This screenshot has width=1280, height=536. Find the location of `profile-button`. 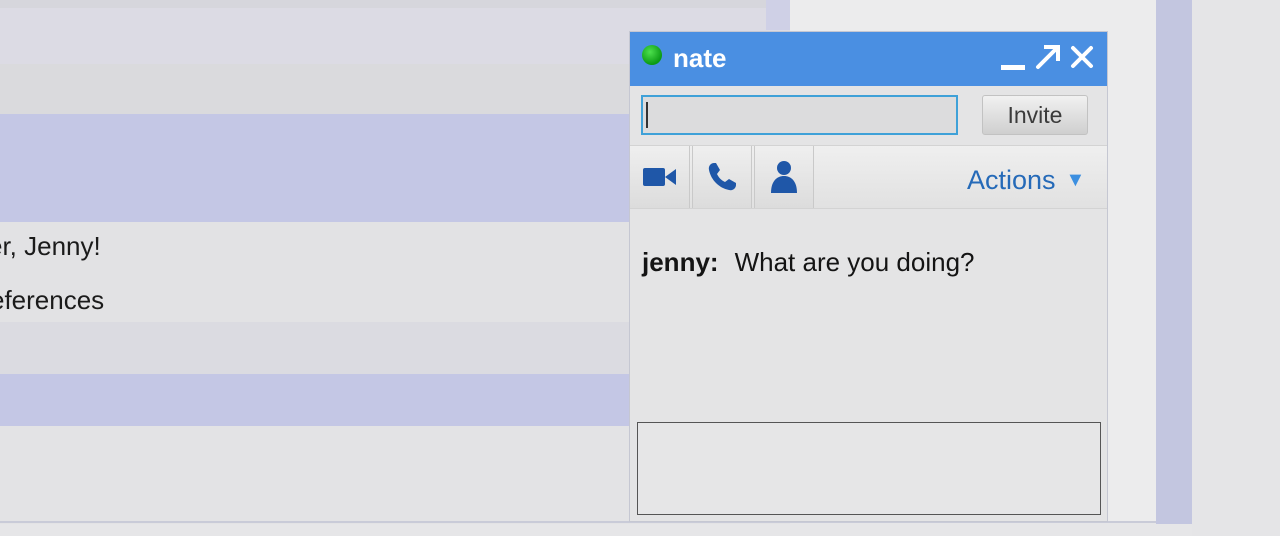

profile-button is located at coordinates (784, 177).